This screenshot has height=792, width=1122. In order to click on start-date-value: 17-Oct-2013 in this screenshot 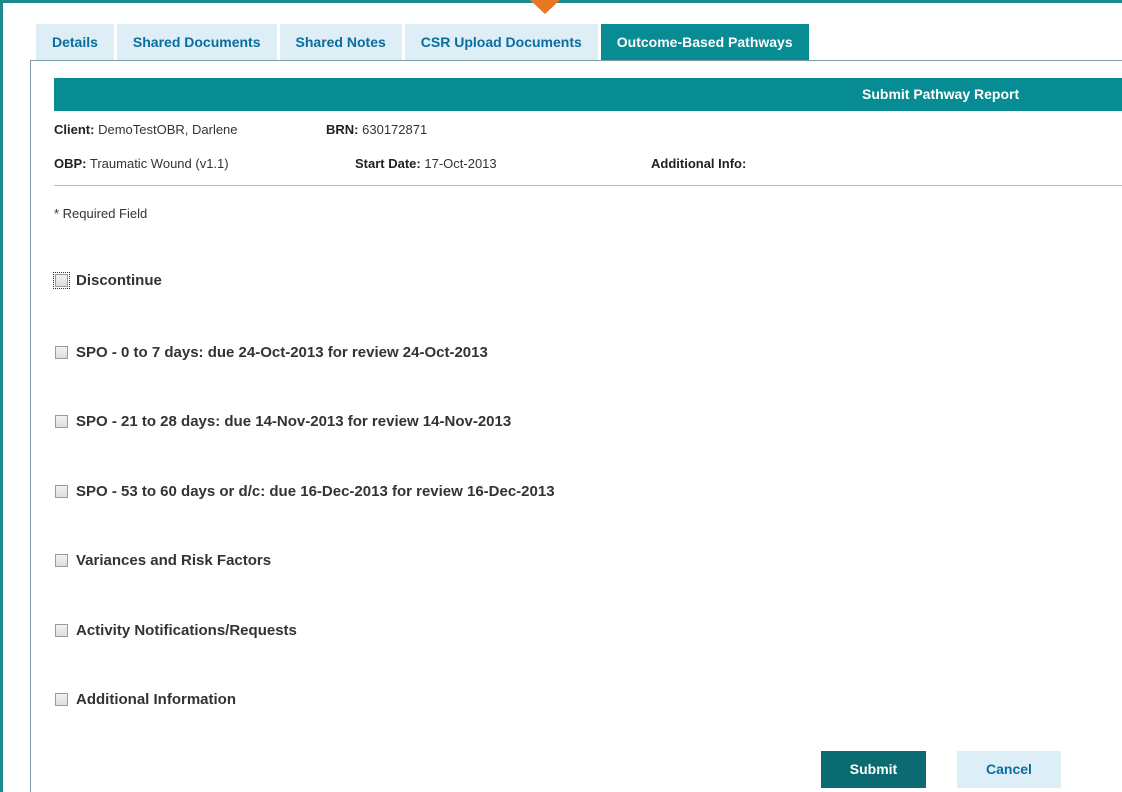, I will do `click(460, 163)`.